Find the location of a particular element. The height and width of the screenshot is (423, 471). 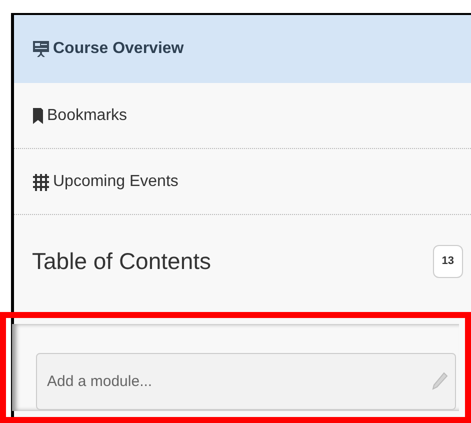

count-badge: 13 is located at coordinates (447, 261).